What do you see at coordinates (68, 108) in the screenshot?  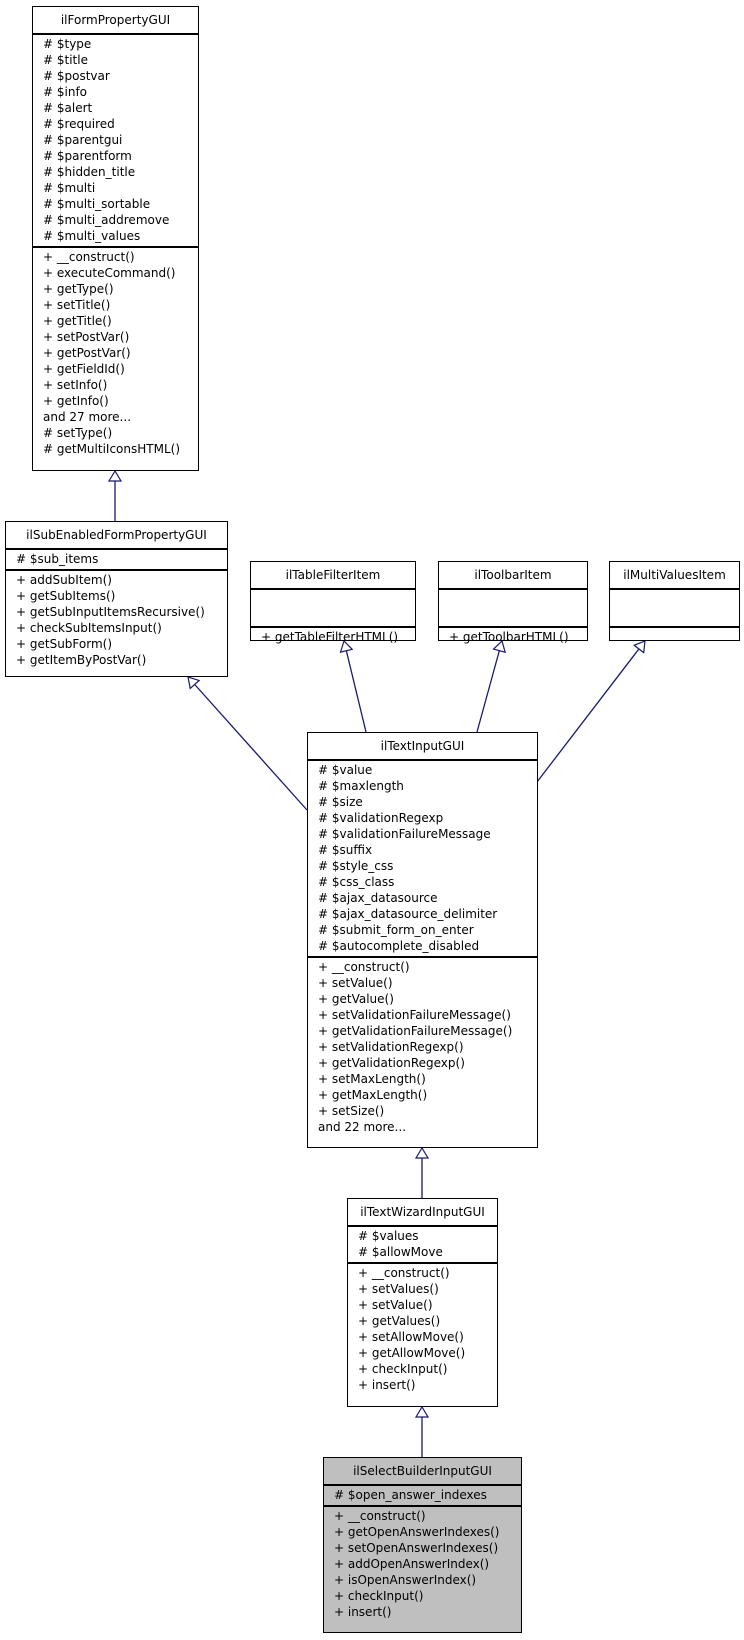 I see `attribute-row: # $alert` at bounding box center [68, 108].